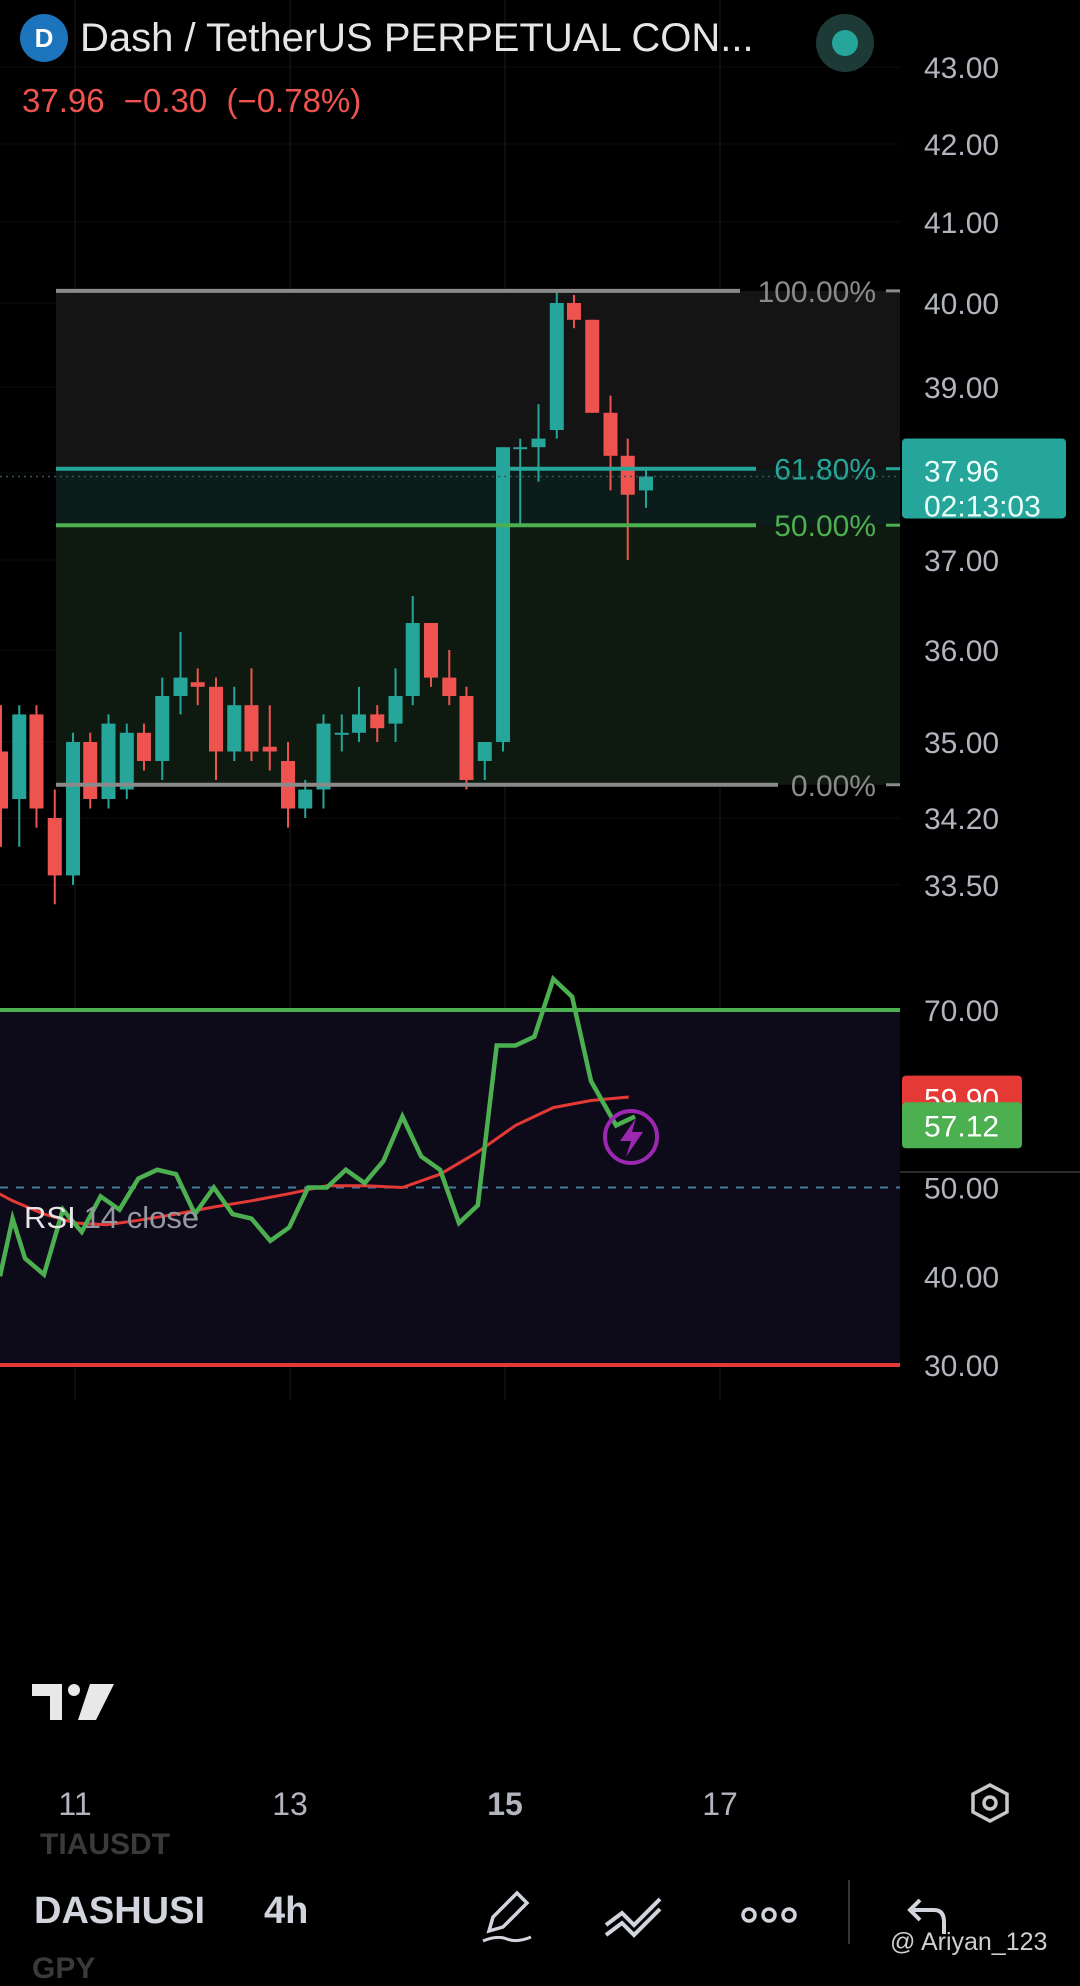 This screenshot has width=1080, height=1986. I want to click on rsi-name: RSI, so click(50, 1217).